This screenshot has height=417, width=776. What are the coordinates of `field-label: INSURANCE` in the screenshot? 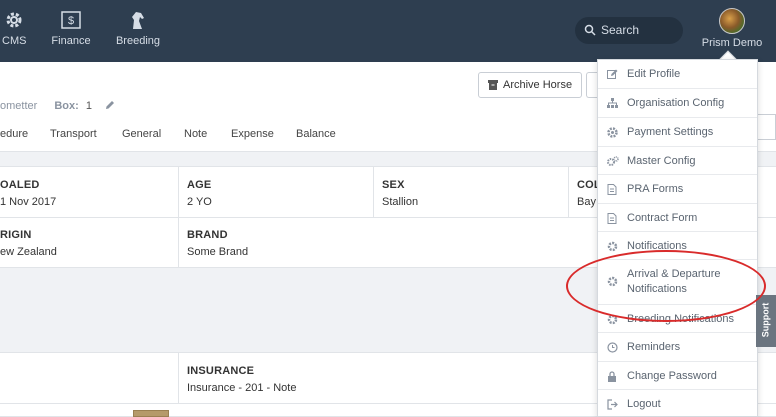 It's located at (221, 371).